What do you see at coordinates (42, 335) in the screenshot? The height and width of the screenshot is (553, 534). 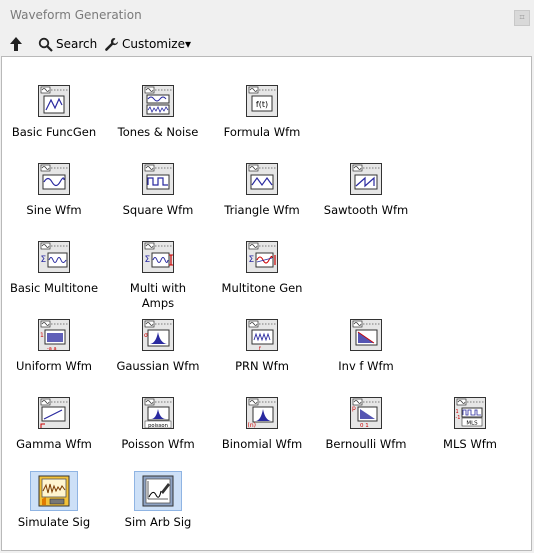 I see `svg-text: 1` at bounding box center [42, 335].